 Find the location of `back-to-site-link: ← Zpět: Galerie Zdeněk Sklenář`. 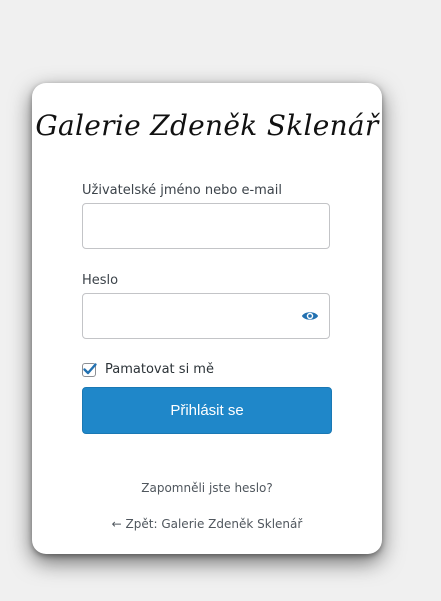

back-to-site-link: ← Zpět: Galerie Zdeněk Sklenář is located at coordinates (207, 524).